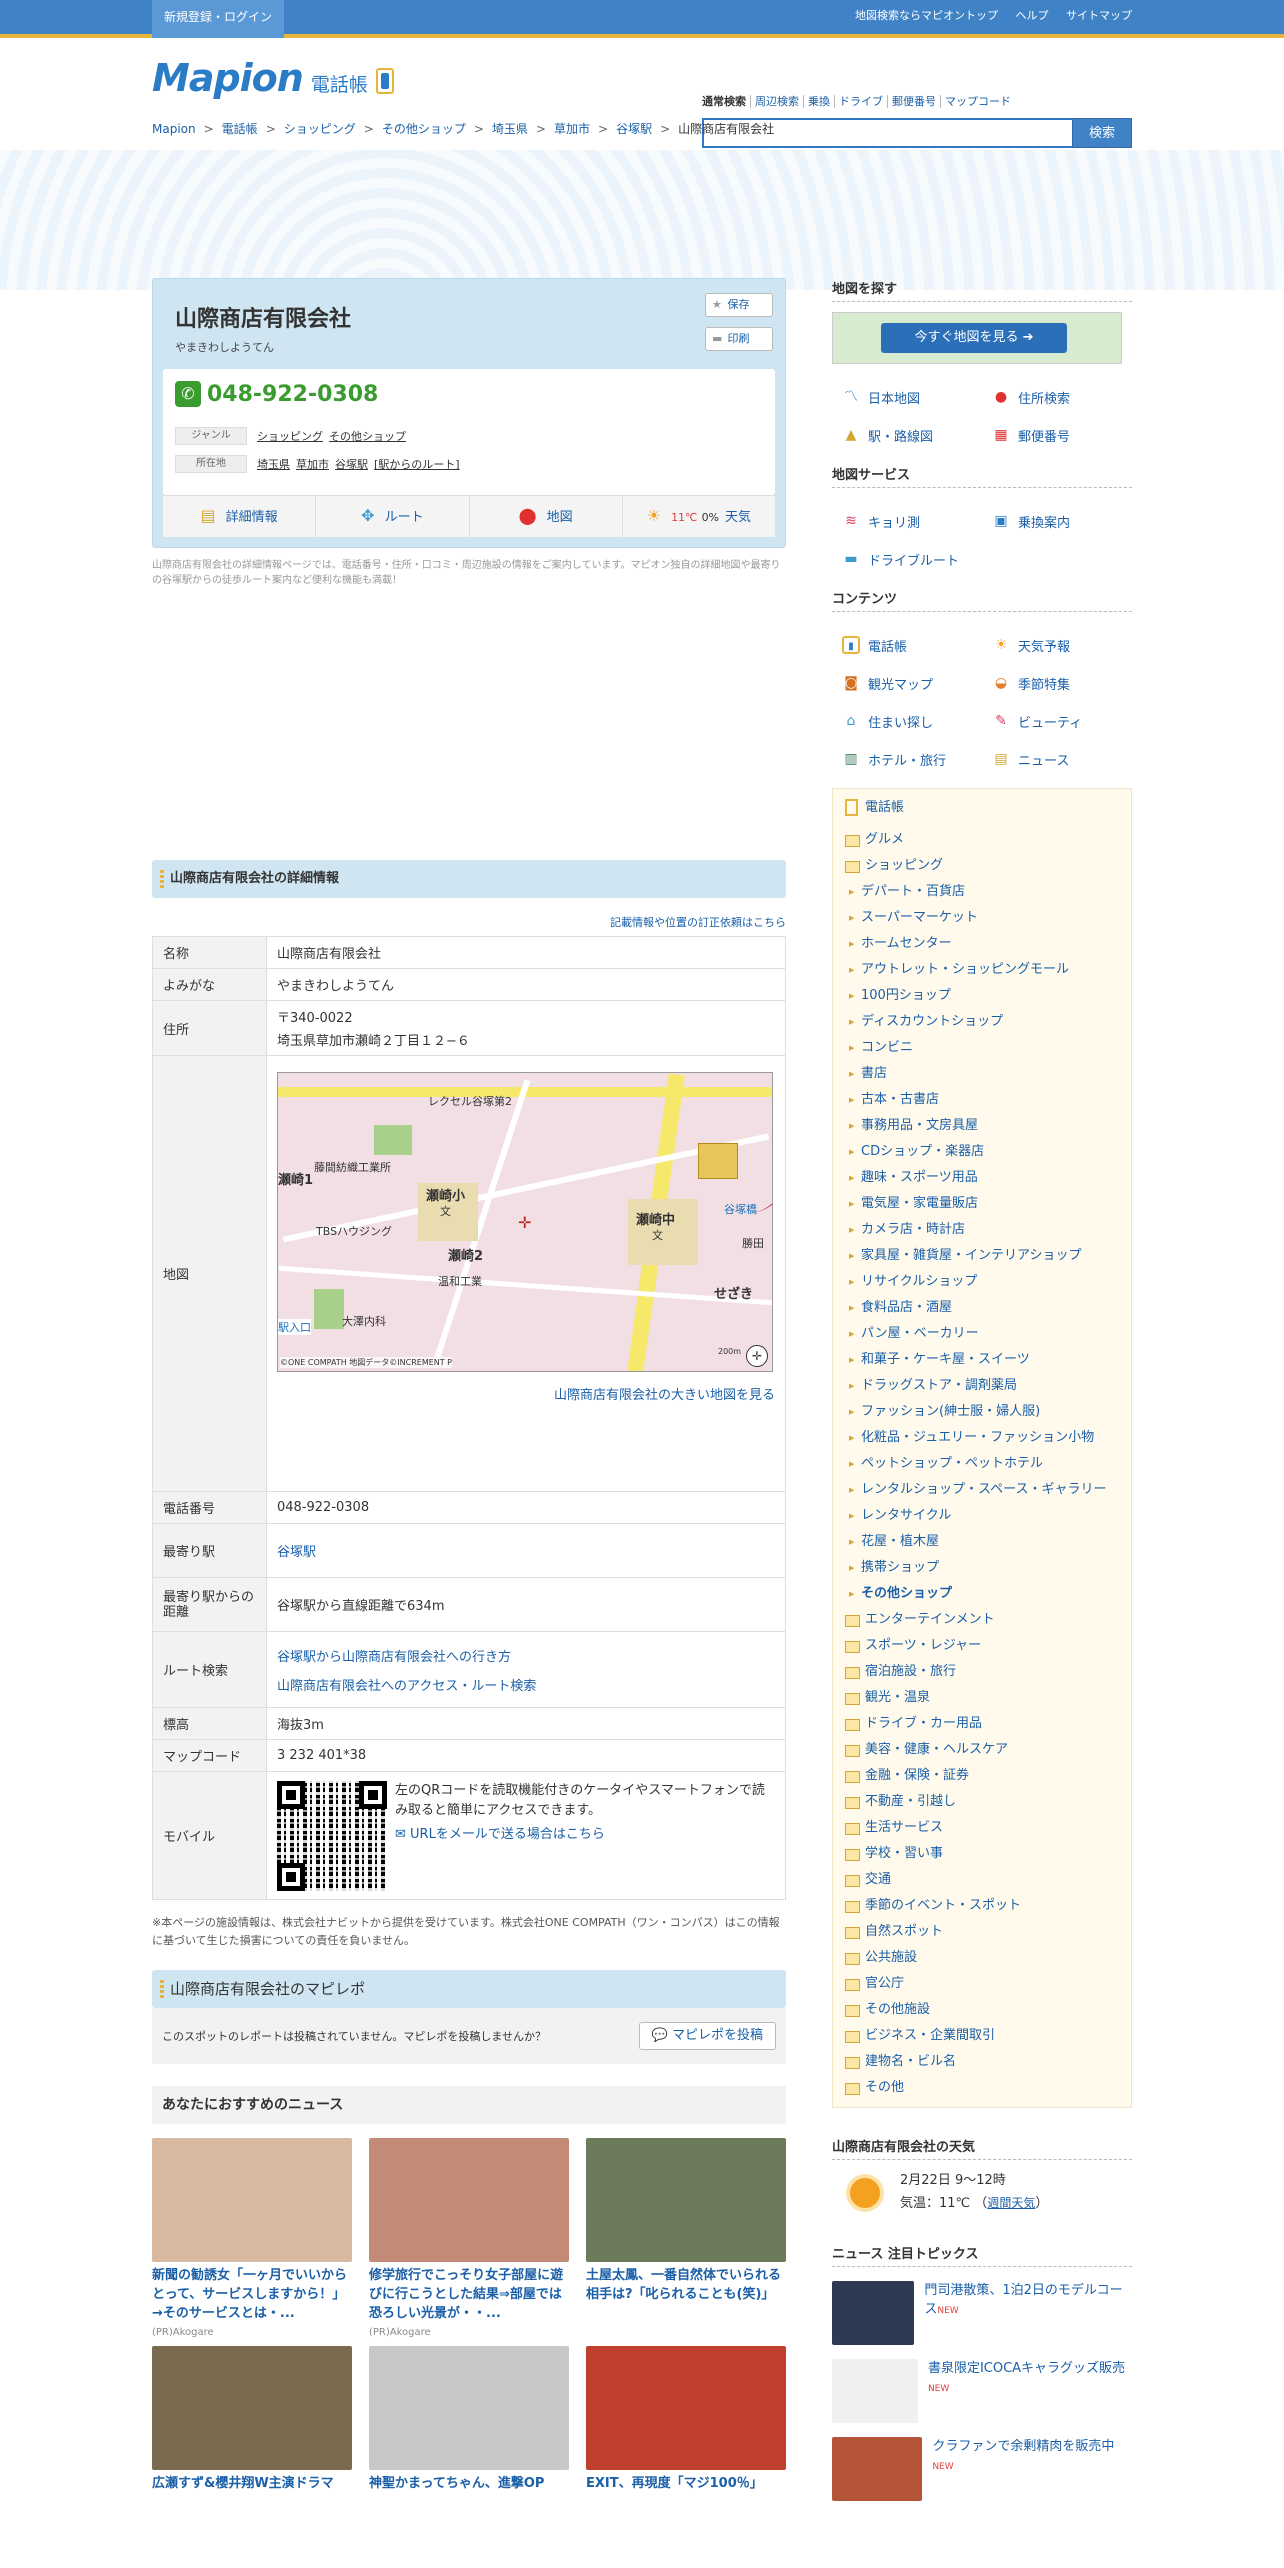 The height and width of the screenshot is (2568, 1284). I want to click on register-login-link: 新規登録・ログイン, so click(218, 19).